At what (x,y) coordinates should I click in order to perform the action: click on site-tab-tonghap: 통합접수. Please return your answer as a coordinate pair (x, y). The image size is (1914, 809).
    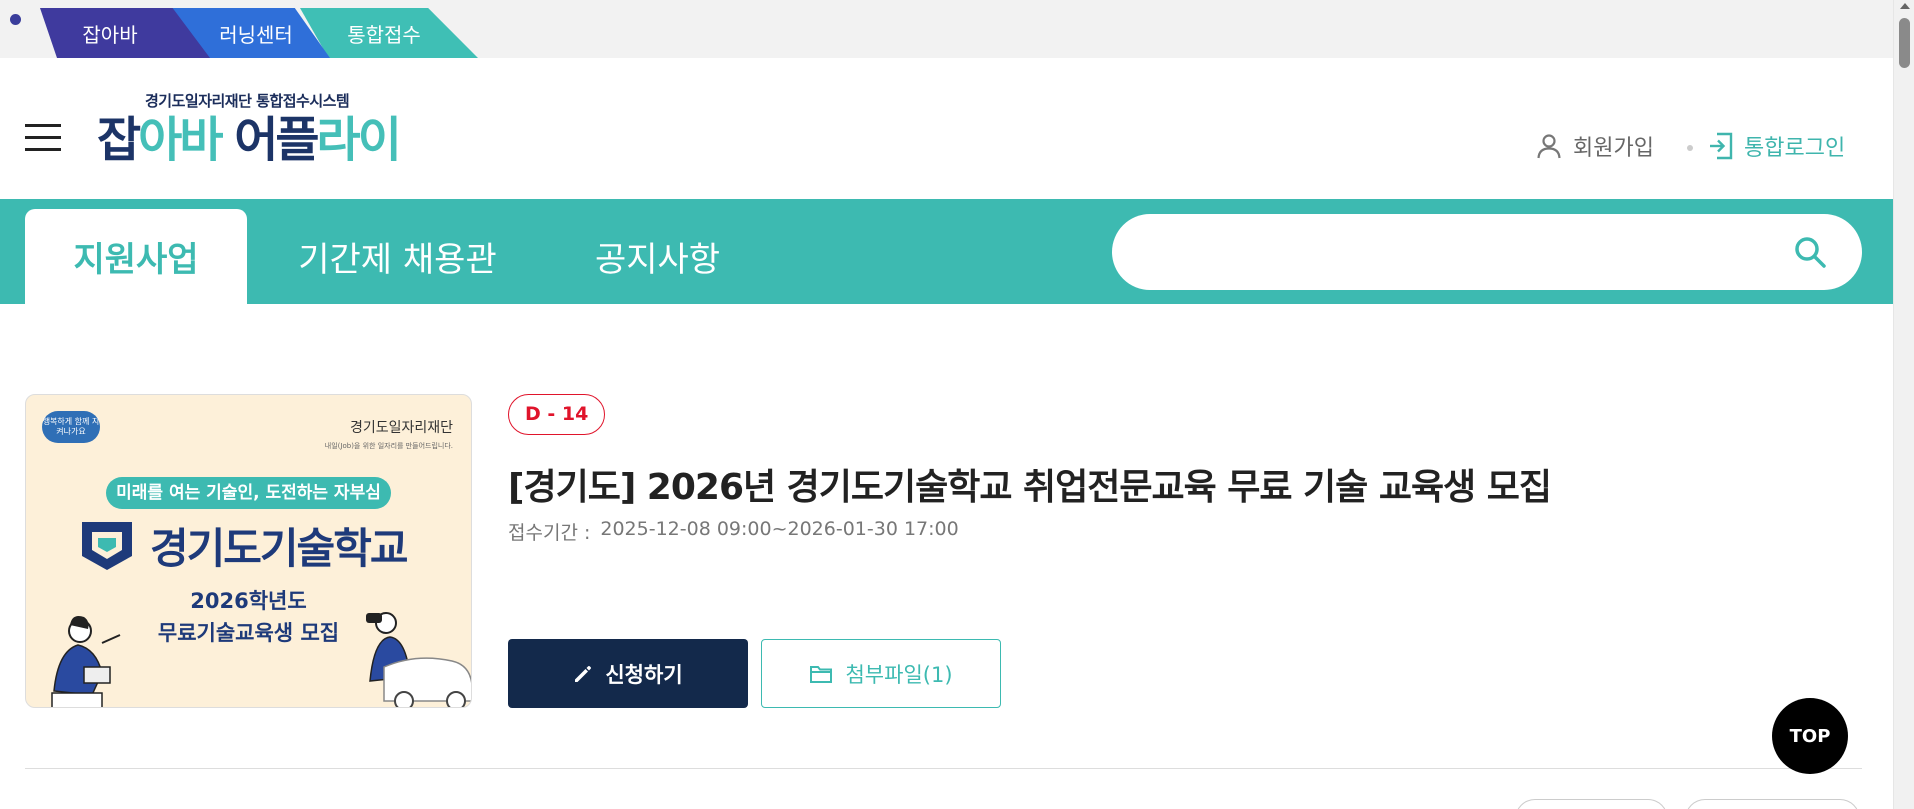
    Looking at the image, I should click on (389, 33).